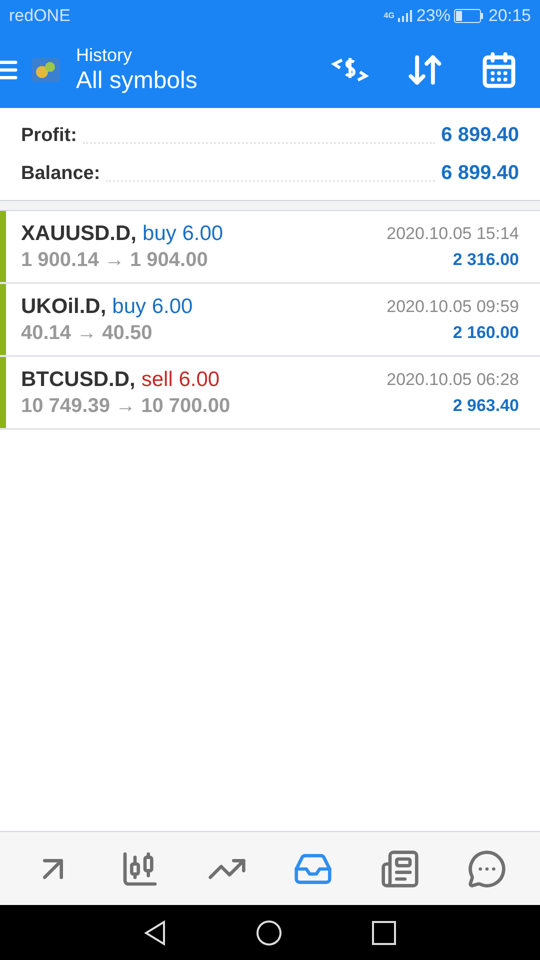  Describe the element at coordinates (105, 55) in the screenshot. I see `screen-subtitle: History` at that location.